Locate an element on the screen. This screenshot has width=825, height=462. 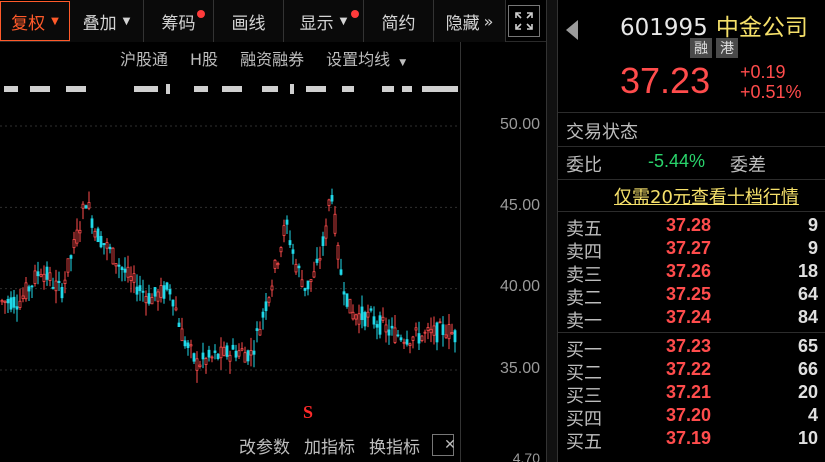
fuquan-button: 复权 ▼ is located at coordinates (35, 21).